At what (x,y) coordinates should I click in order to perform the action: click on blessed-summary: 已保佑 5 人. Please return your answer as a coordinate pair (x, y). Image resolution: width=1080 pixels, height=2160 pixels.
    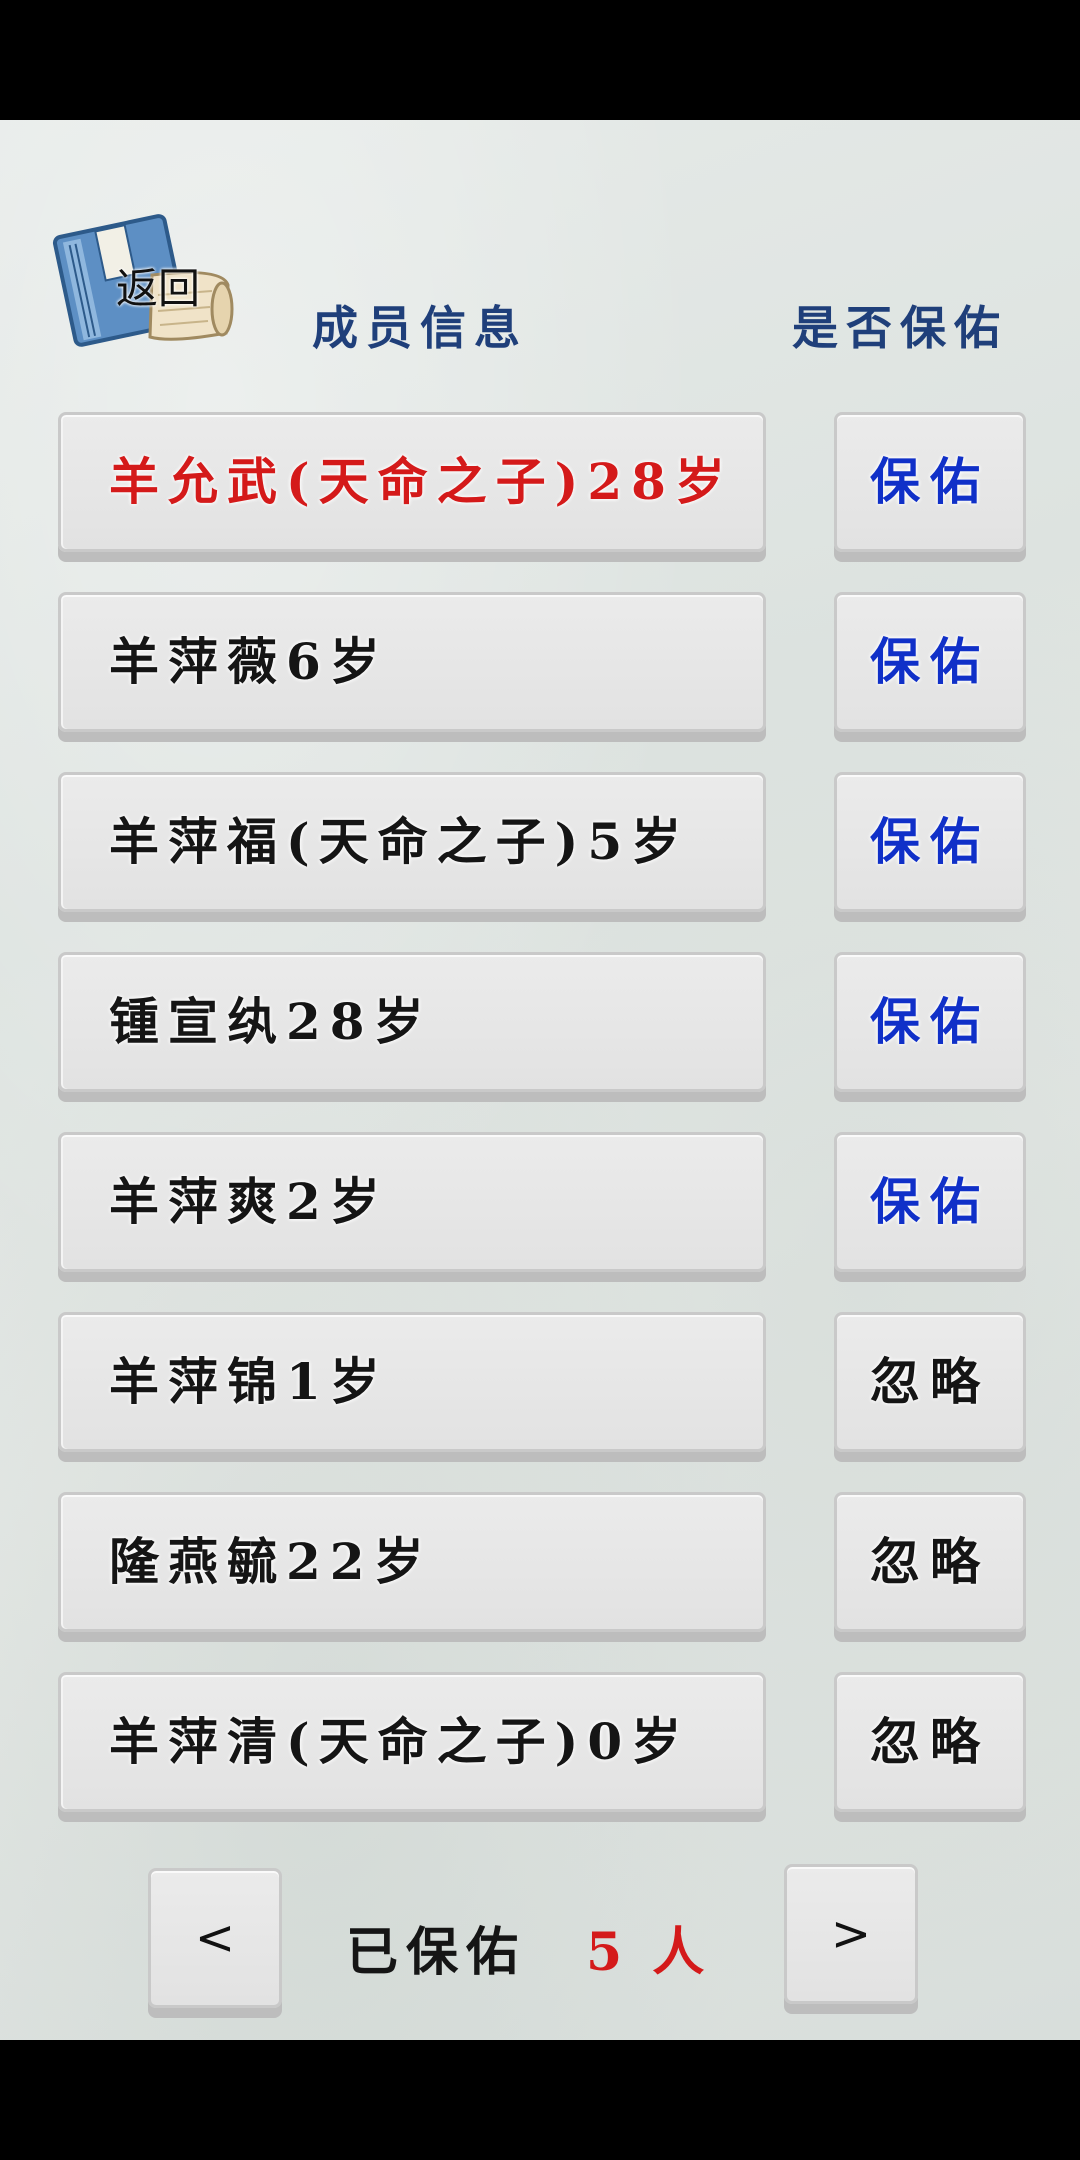
    Looking at the image, I should click on (529, 1953).